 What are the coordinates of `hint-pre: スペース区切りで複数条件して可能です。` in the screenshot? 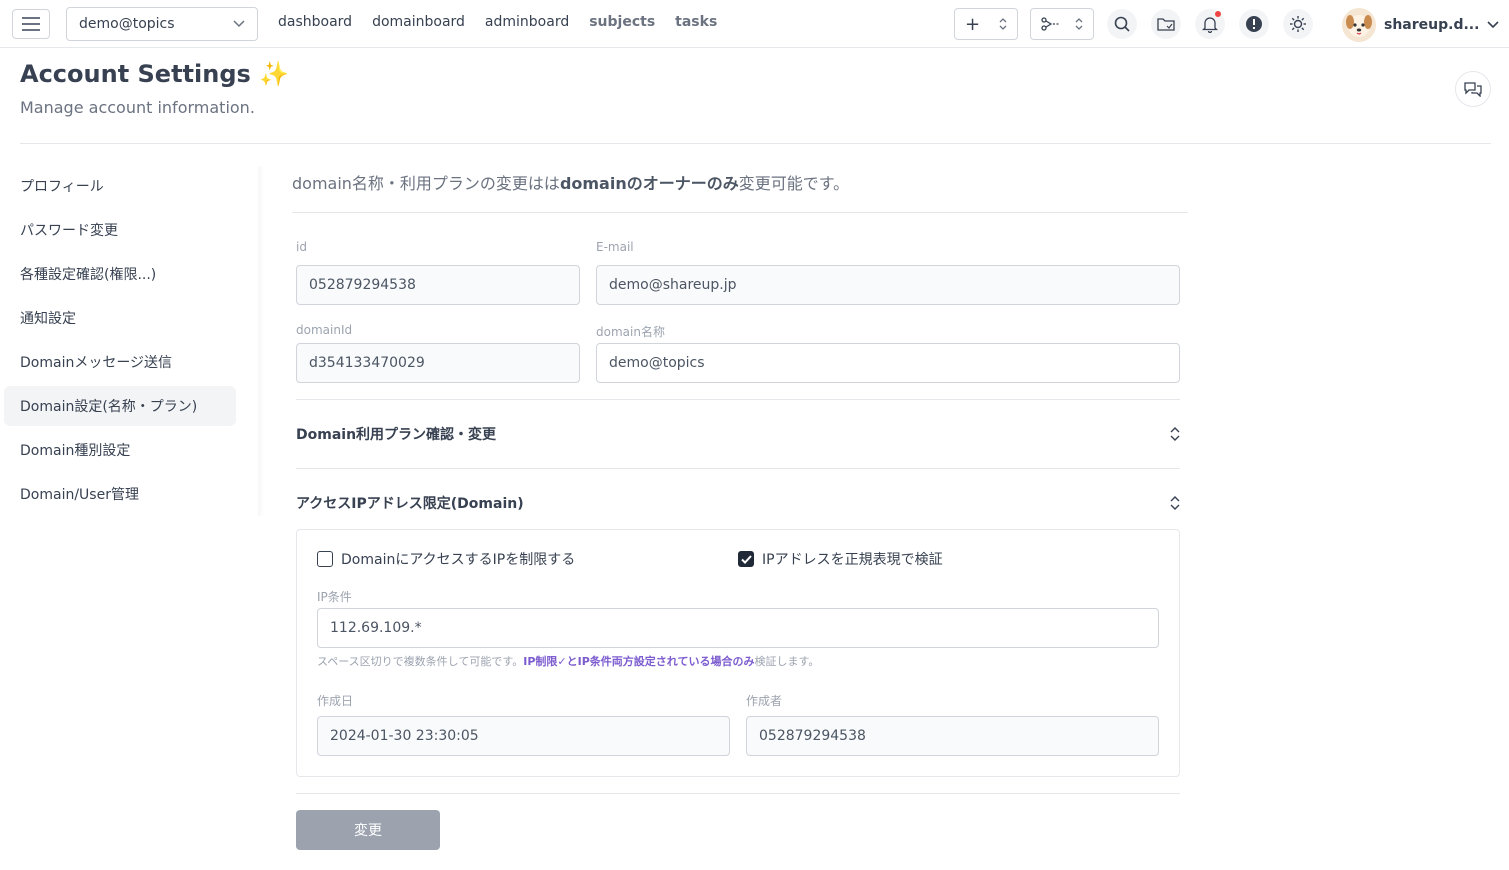 It's located at (420, 661).